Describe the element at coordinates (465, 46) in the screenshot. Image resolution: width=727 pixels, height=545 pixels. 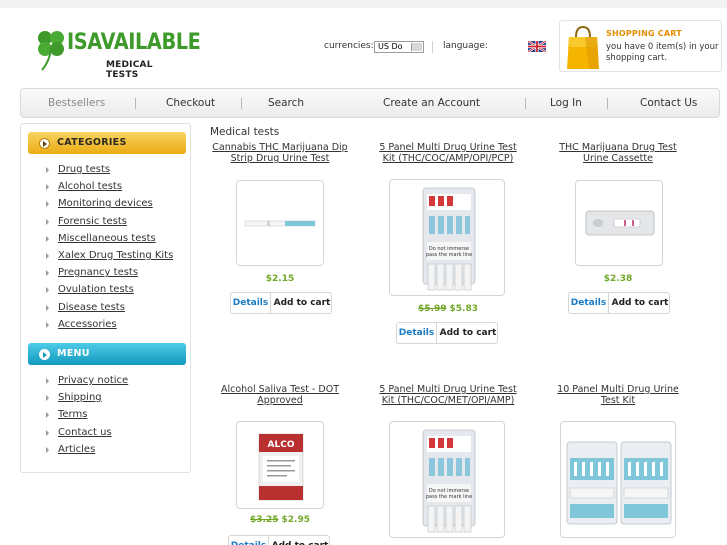
I see `language-label: language:` at that location.